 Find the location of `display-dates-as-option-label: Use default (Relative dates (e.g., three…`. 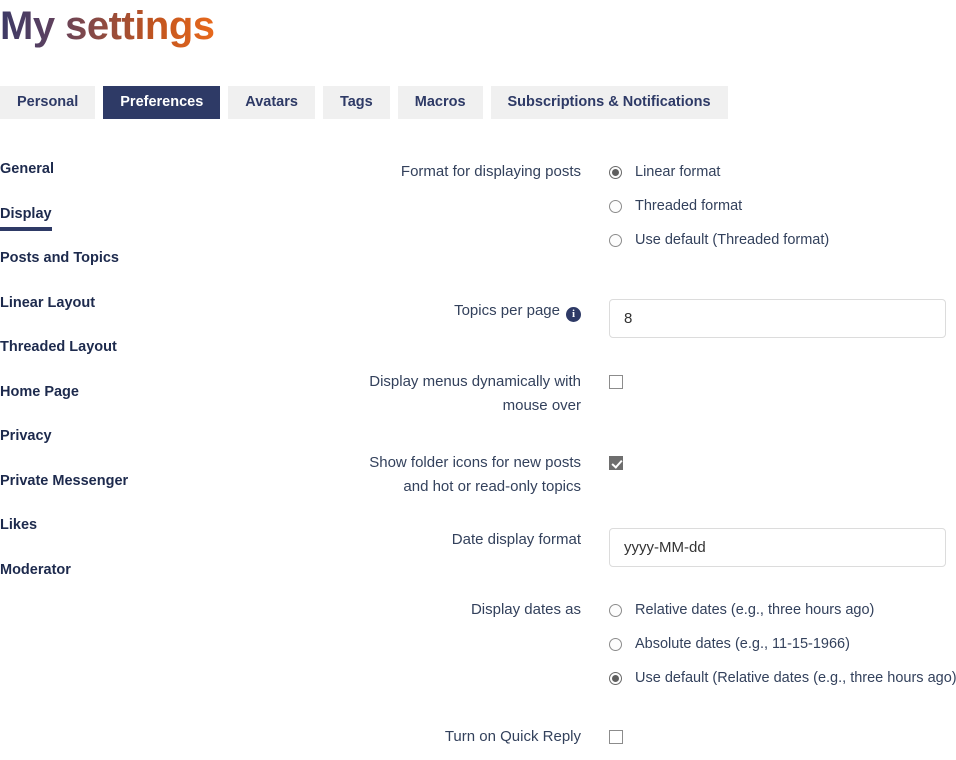

display-dates-as-option-label: Use default (Relative dates (e.g., three… is located at coordinates (795, 678).